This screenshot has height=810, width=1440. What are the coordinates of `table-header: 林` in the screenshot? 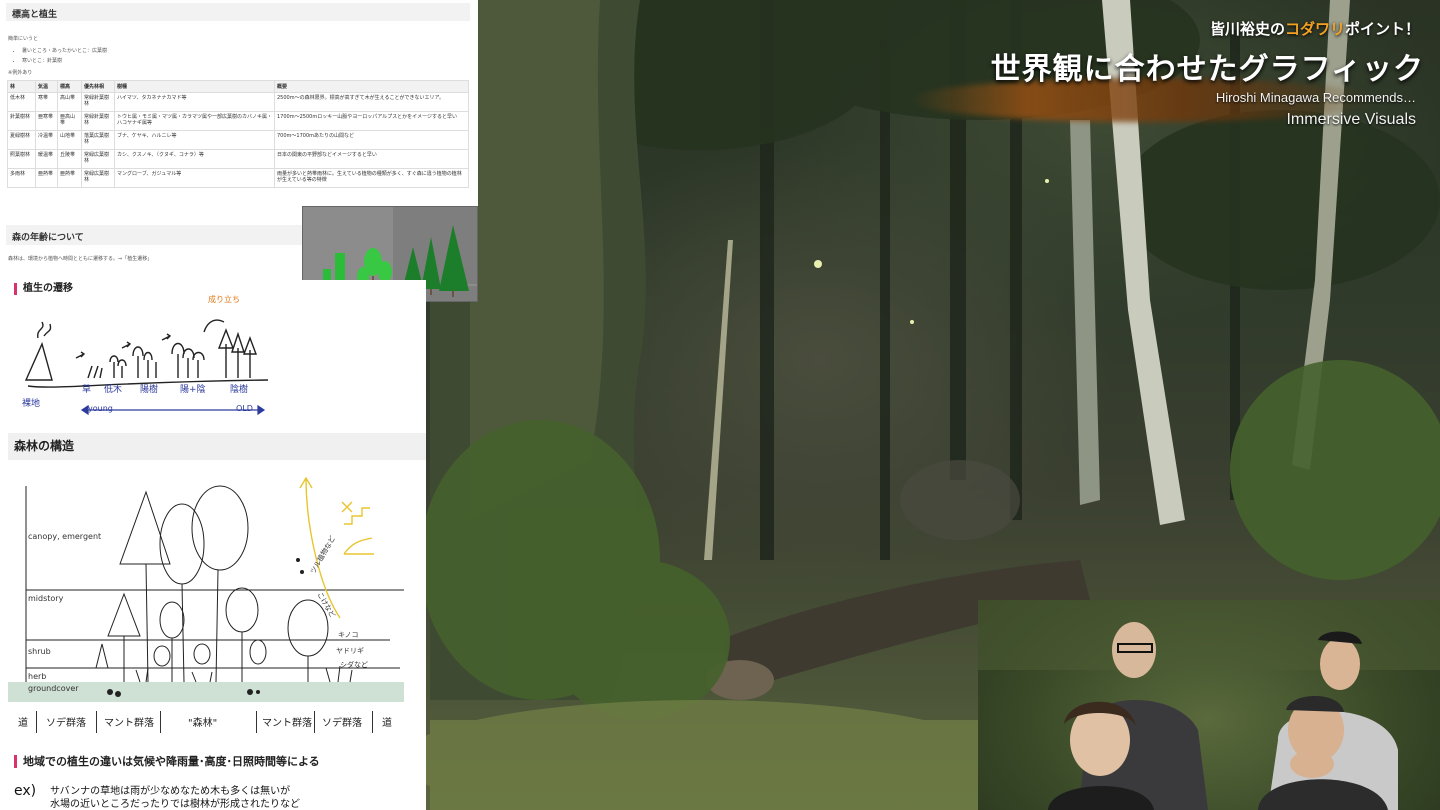 It's located at (21, 86).